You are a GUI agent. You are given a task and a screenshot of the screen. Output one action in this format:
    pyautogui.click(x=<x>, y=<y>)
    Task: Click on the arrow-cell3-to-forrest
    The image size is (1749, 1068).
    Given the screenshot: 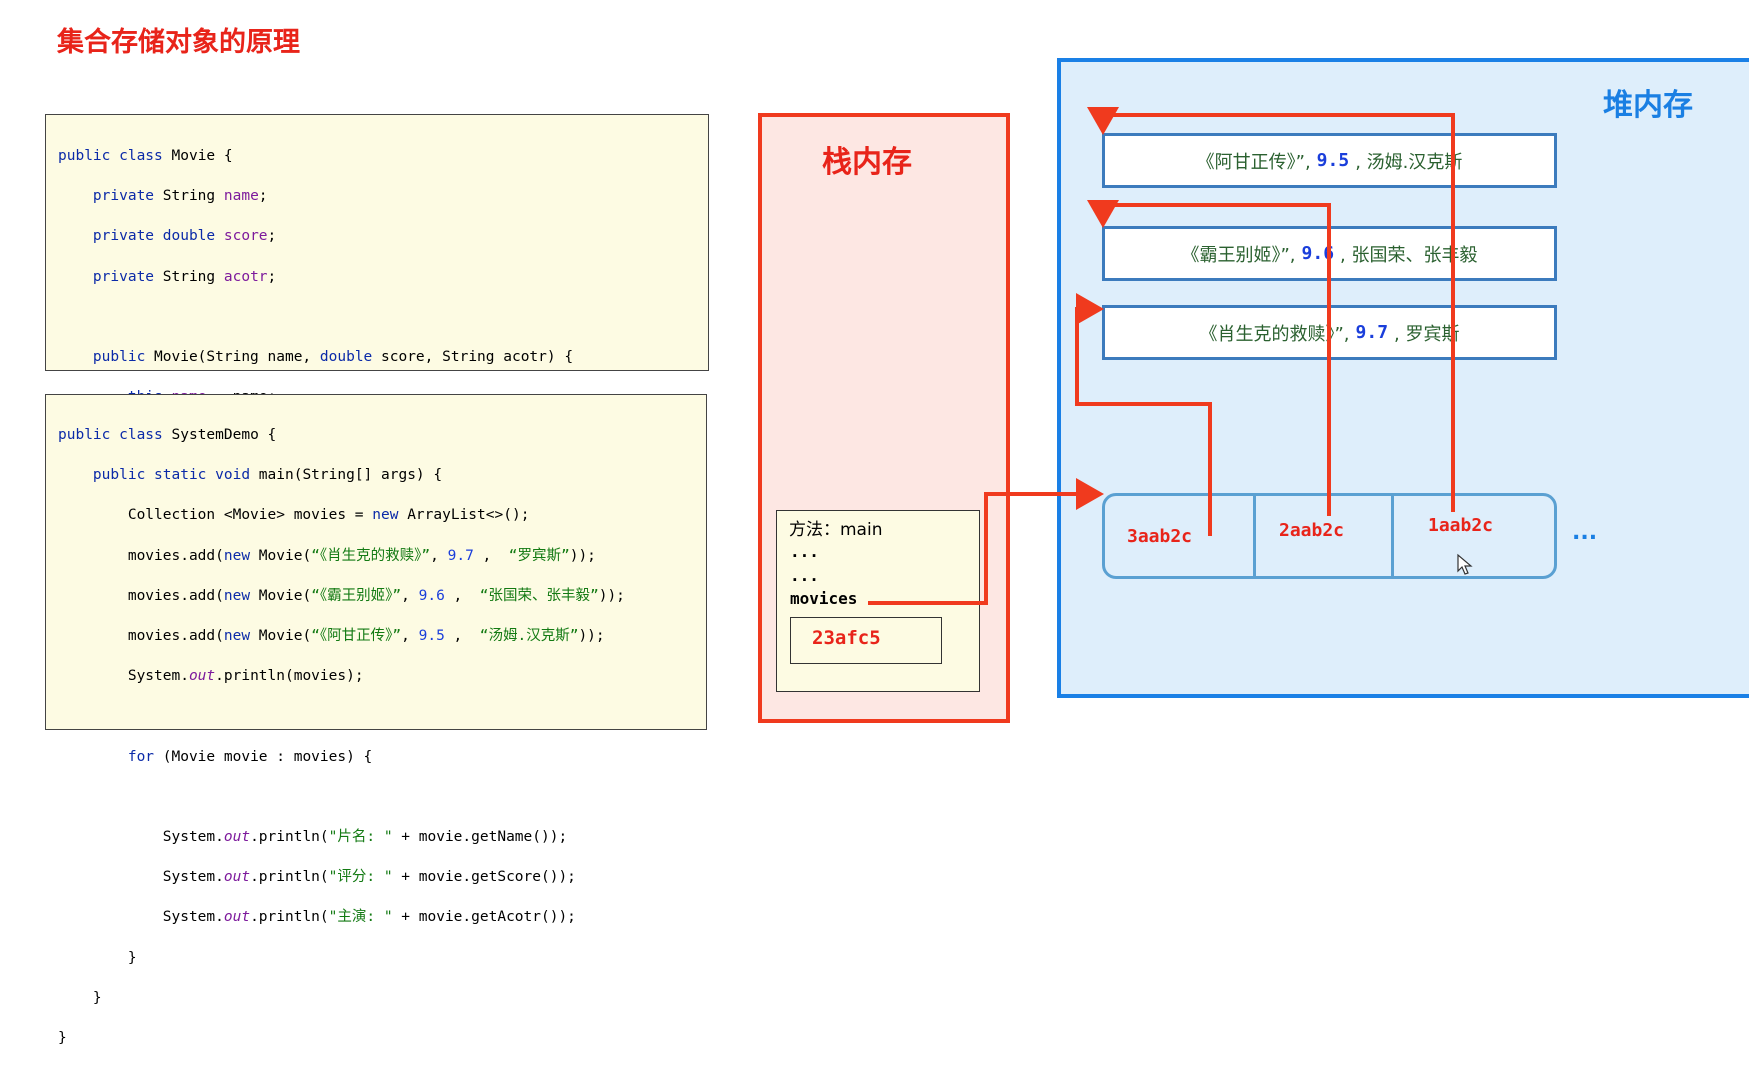 What is the action you would take?
    pyautogui.click(x=1271, y=309)
    